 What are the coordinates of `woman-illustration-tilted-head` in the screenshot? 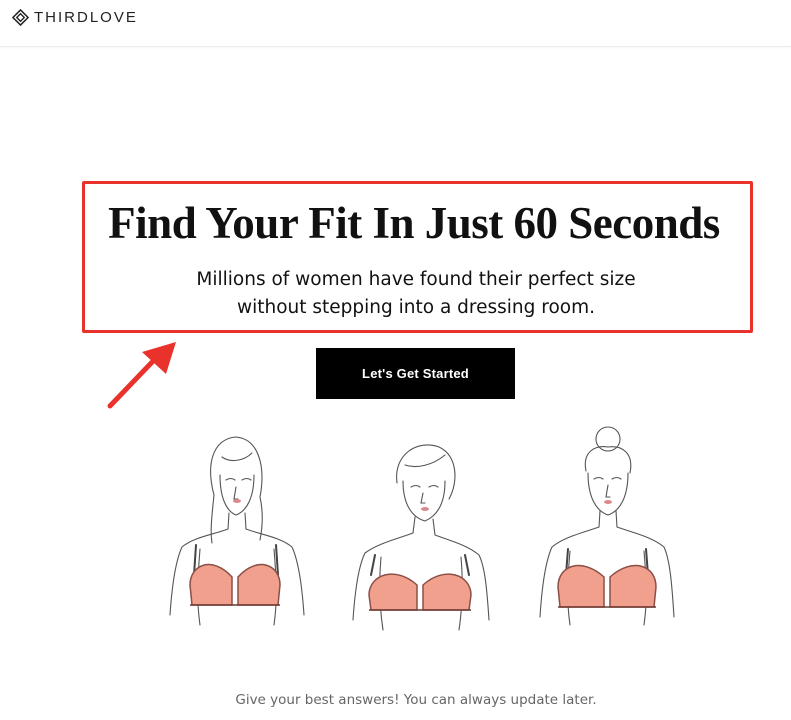 It's located at (421, 537).